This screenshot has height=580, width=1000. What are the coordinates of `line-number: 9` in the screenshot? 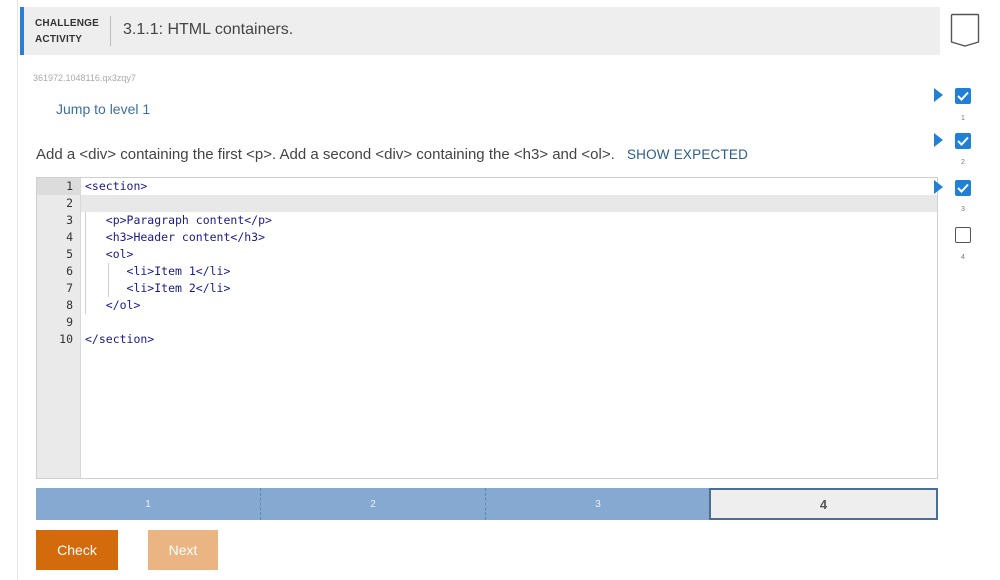 It's located at (69, 322).